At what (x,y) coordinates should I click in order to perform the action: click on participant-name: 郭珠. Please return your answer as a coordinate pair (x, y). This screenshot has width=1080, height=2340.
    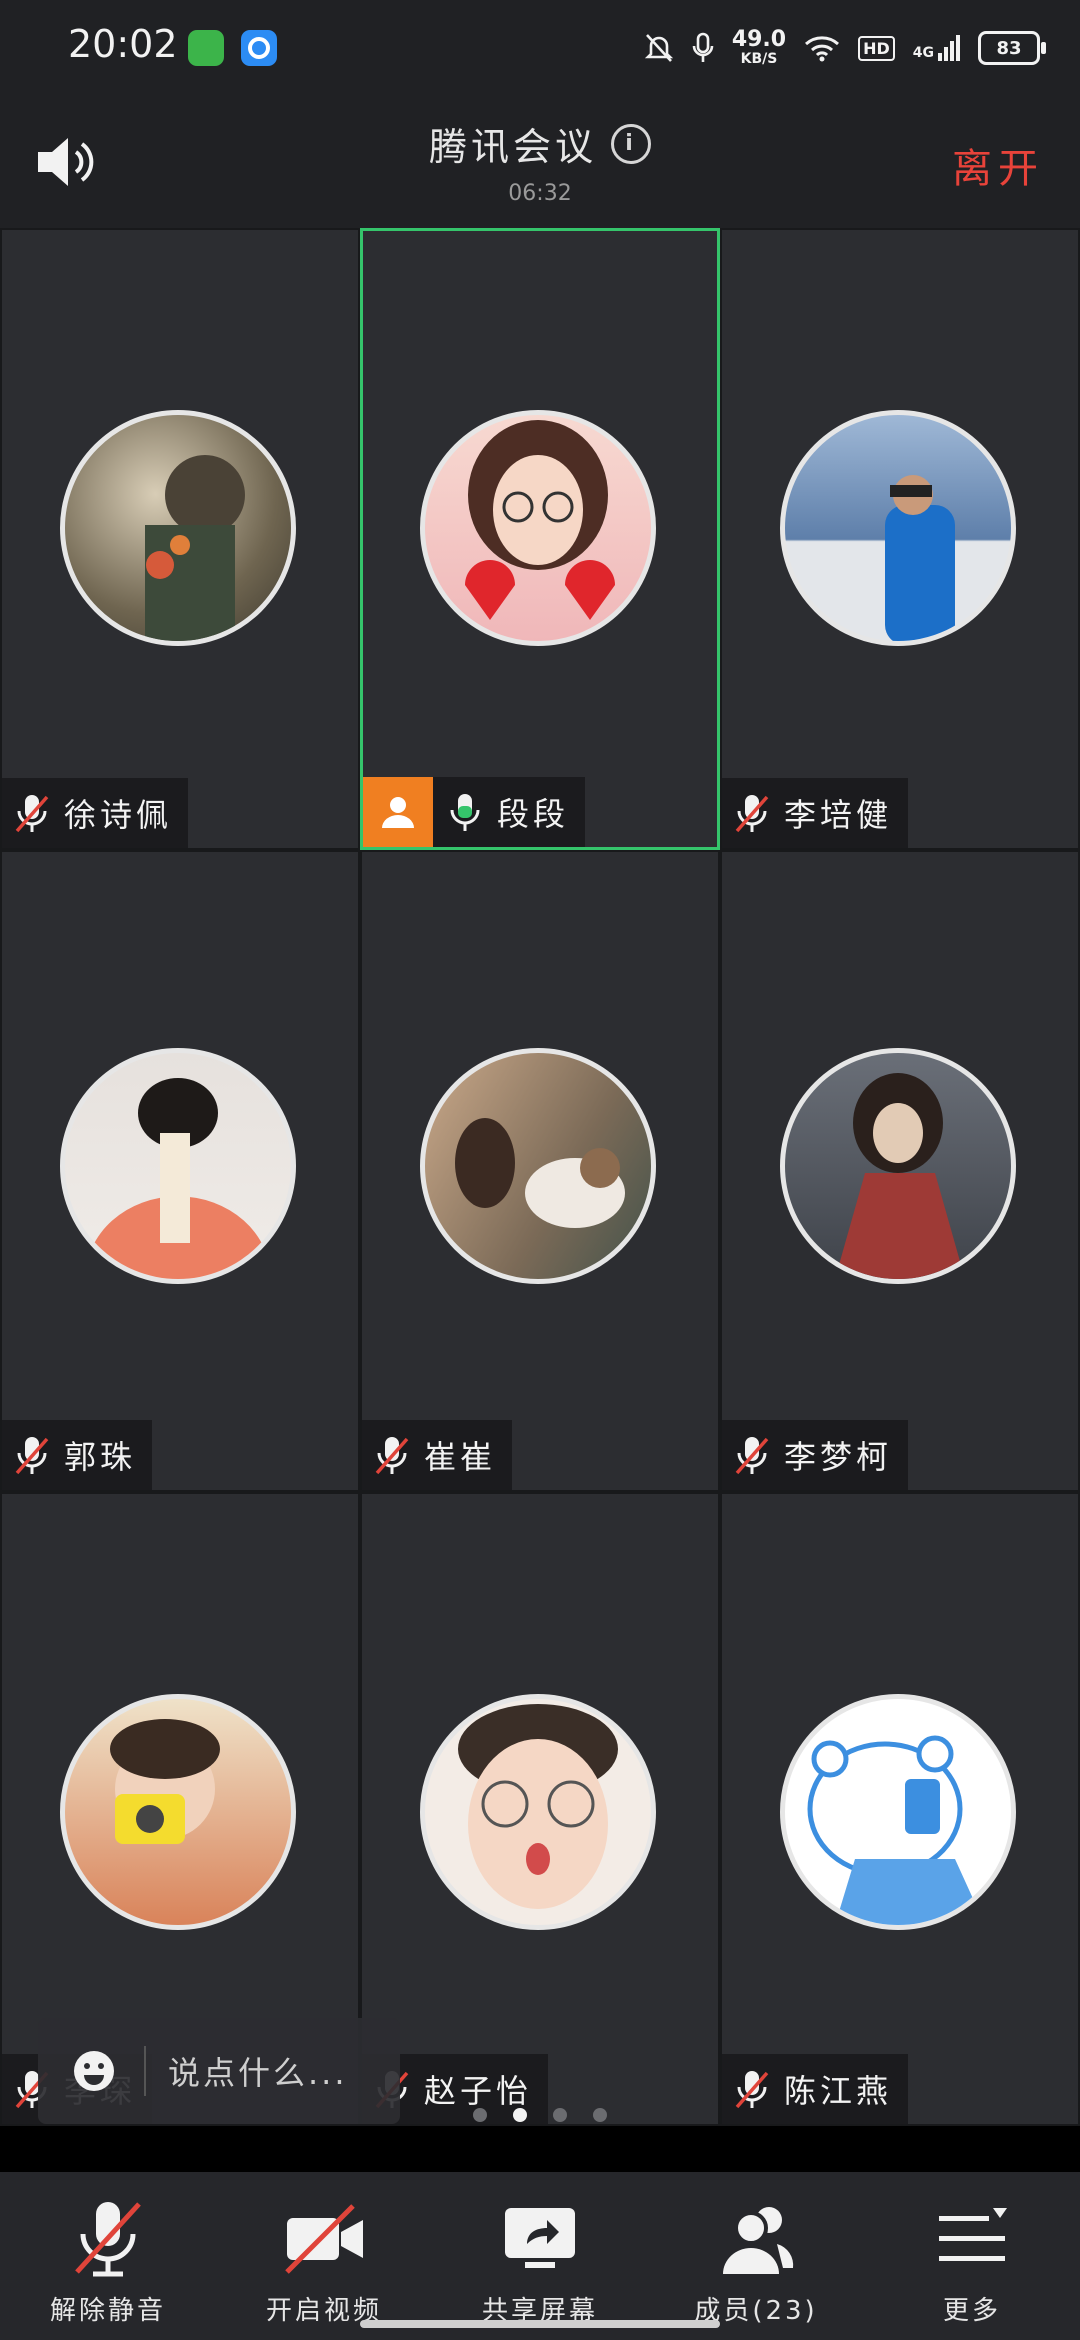
    Looking at the image, I should click on (100, 1457).